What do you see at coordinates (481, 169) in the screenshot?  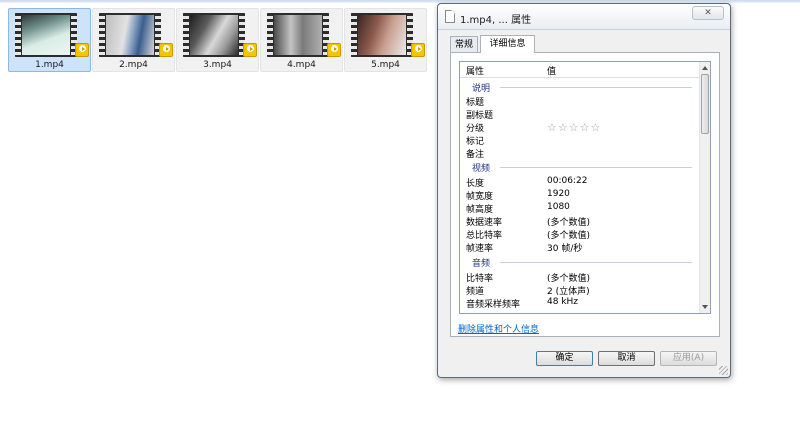 I see `group-label: 视频` at bounding box center [481, 169].